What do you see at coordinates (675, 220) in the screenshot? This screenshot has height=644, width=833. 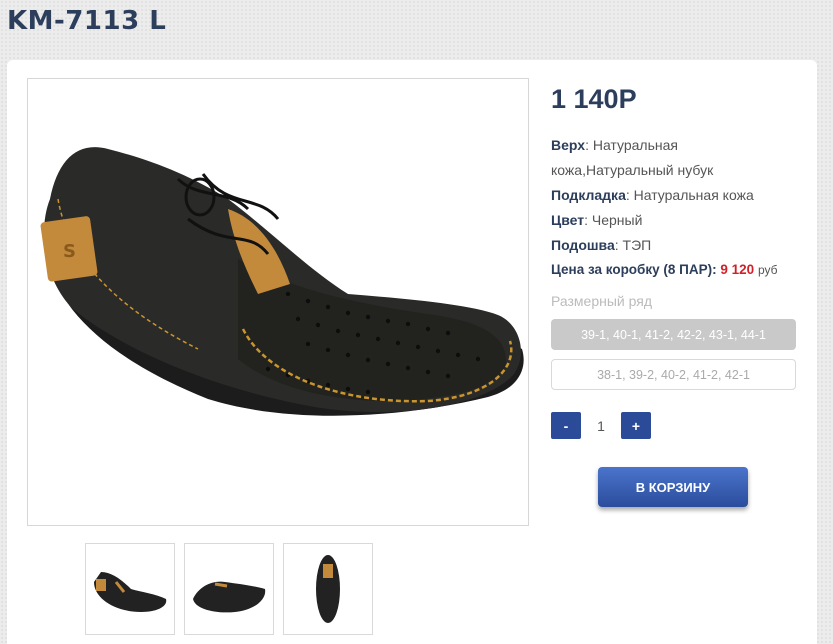 I see `spec-color: Цвет: Черный` at bounding box center [675, 220].